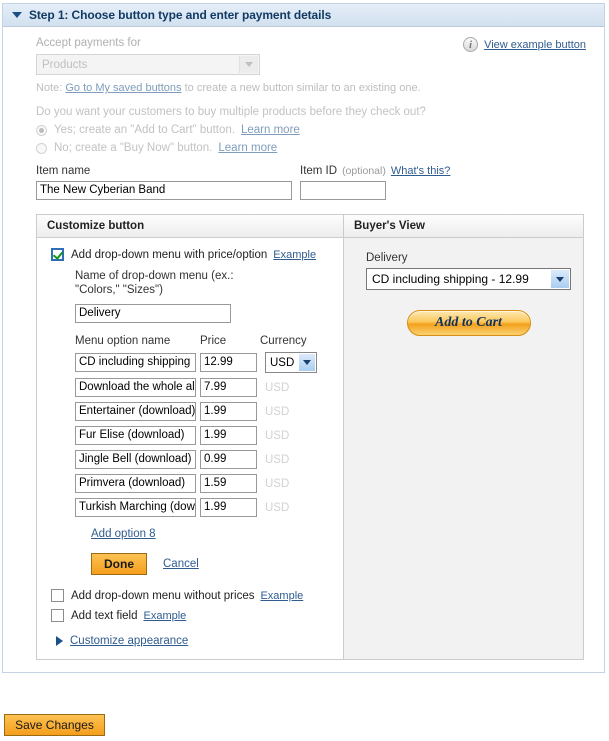 This screenshot has width=609, height=741. What do you see at coordinates (270, 130) in the screenshot?
I see `learn-more-add-to-cart-link: Learn more` at bounding box center [270, 130].